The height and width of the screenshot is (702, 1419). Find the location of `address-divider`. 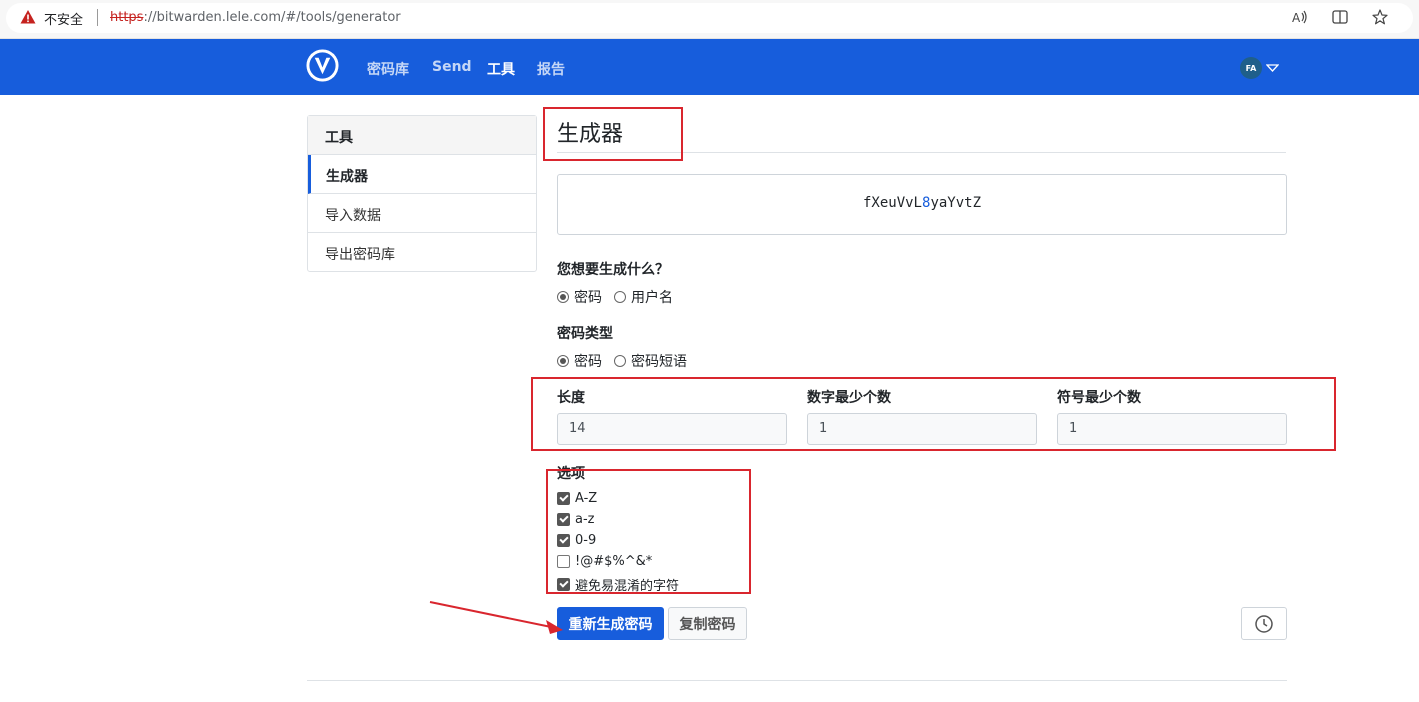

address-divider is located at coordinates (97, 17).